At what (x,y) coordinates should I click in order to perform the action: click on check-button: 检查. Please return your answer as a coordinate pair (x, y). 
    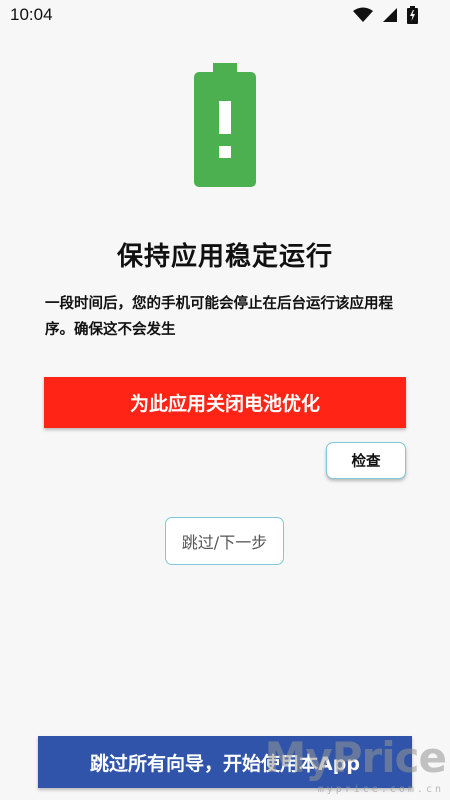
    Looking at the image, I should click on (366, 460).